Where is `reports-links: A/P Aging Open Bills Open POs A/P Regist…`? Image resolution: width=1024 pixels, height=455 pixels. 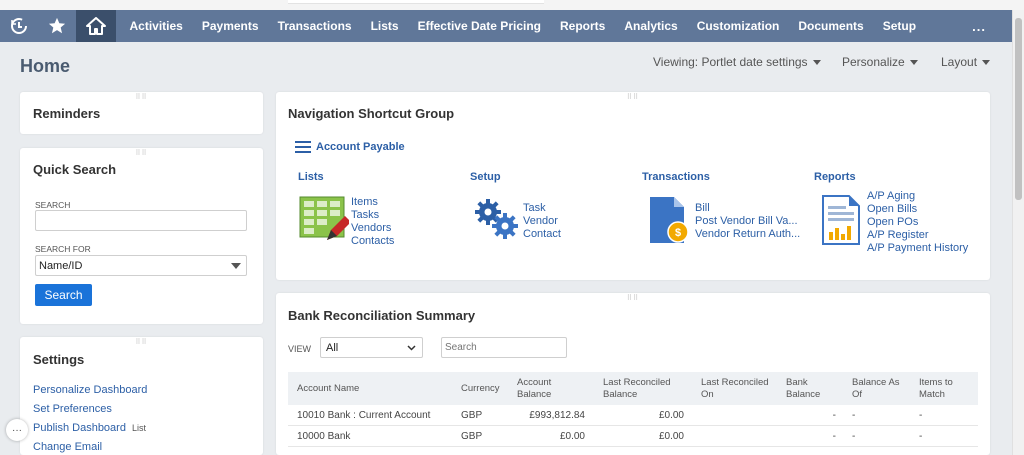 reports-links: A/P Aging Open Bills Open POs A/P Regist… is located at coordinates (917, 222).